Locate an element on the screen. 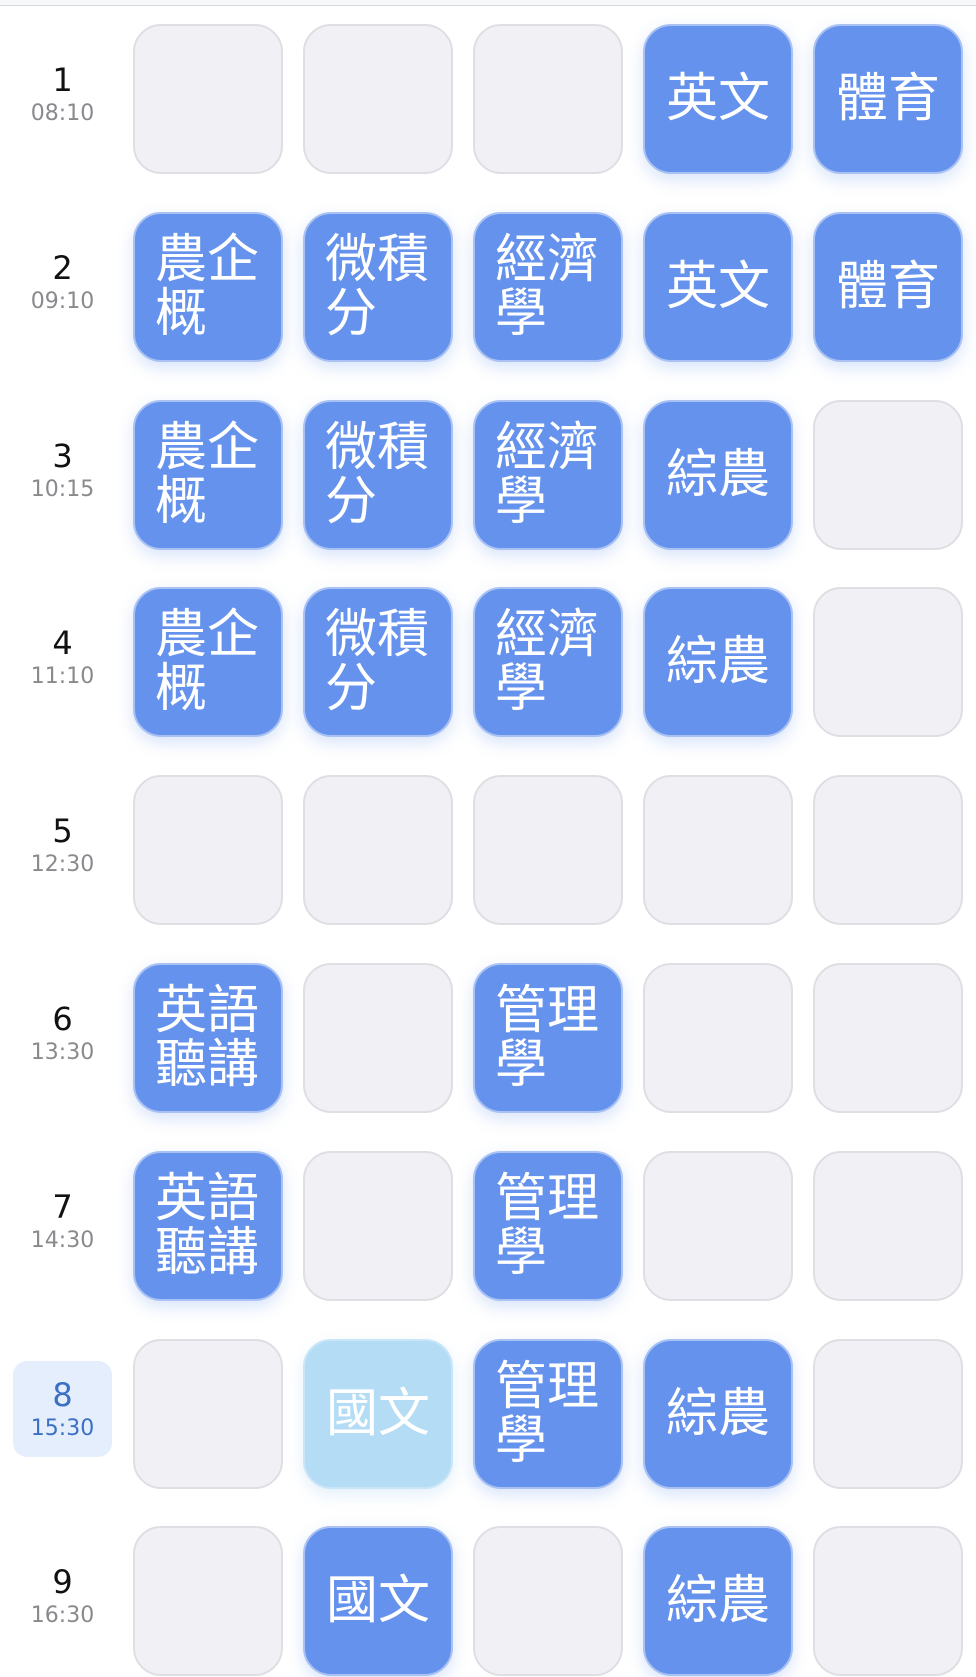  period-label: 7 14:30 is located at coordinates (62, 1221).